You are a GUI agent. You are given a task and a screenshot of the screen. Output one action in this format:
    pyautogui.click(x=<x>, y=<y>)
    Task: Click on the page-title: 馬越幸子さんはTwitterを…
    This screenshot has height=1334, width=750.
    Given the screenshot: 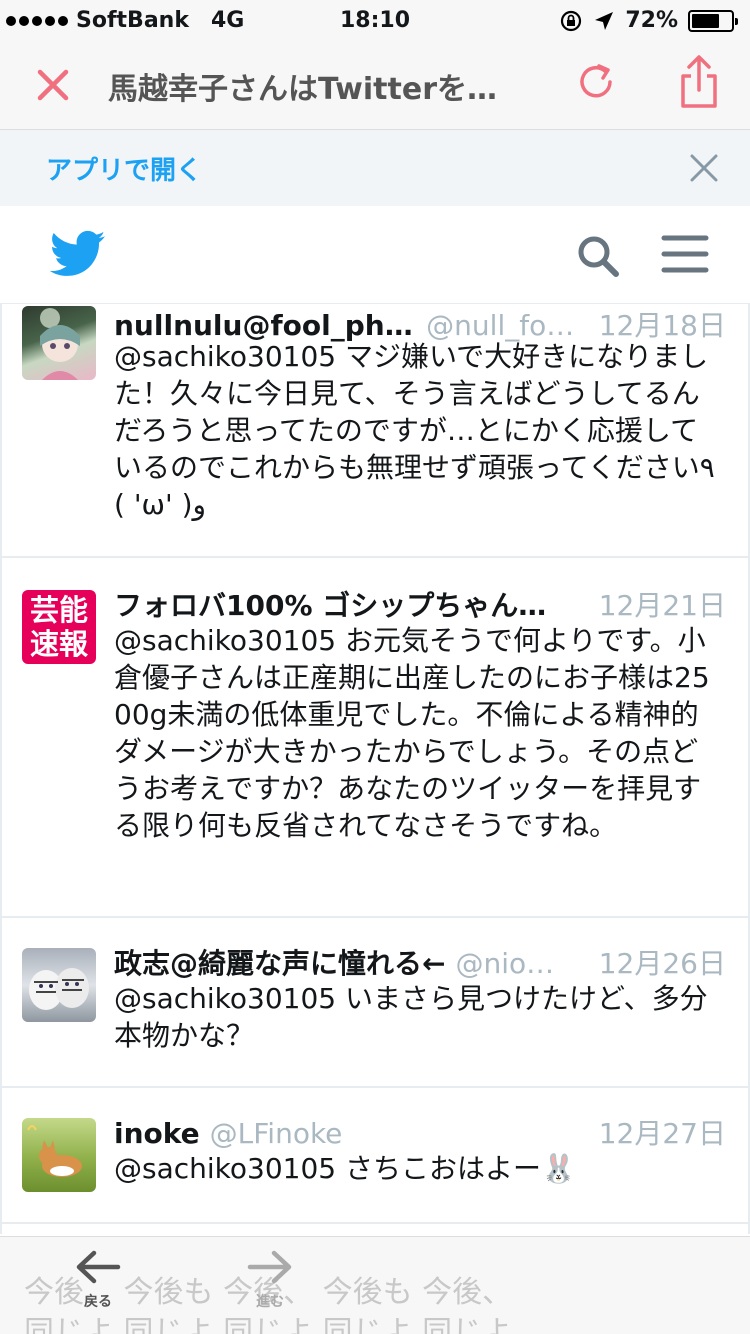 What is the action you would take?
    pyautogui.click(x=302, y=89)
    